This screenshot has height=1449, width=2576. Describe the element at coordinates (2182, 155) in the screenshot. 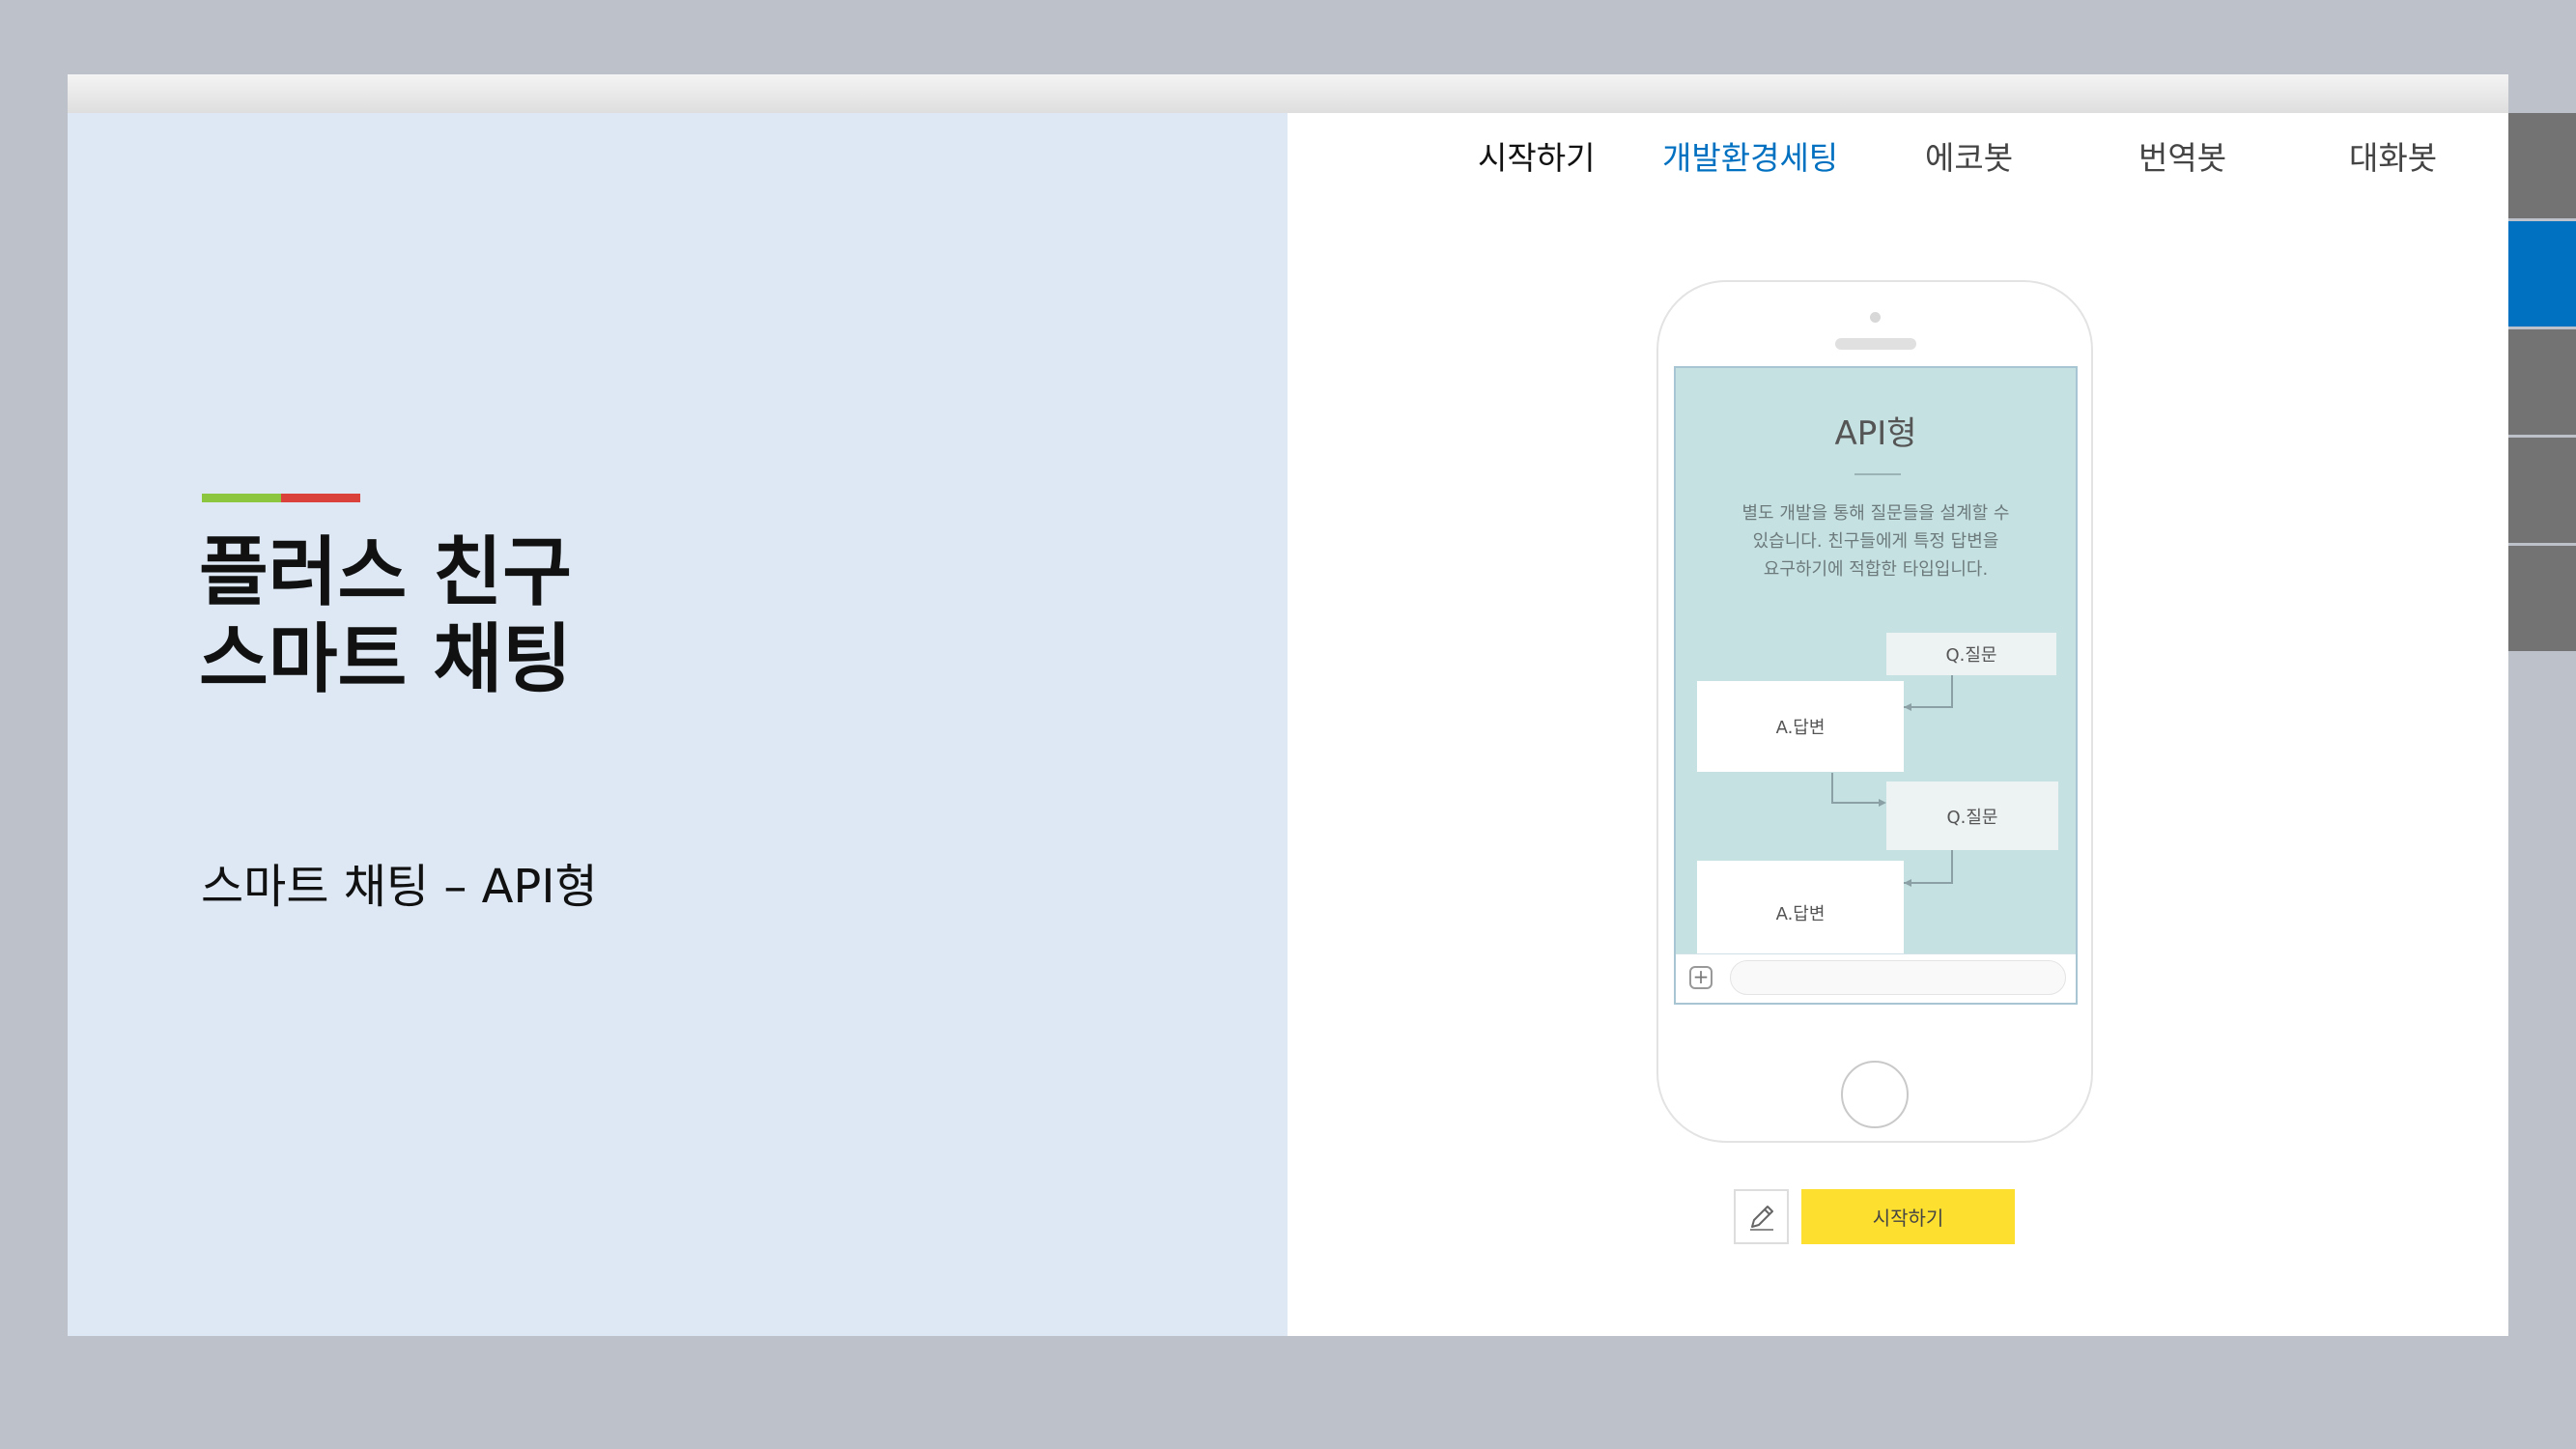

I see `nav-tab-translatebot: 번역봇` at that location.